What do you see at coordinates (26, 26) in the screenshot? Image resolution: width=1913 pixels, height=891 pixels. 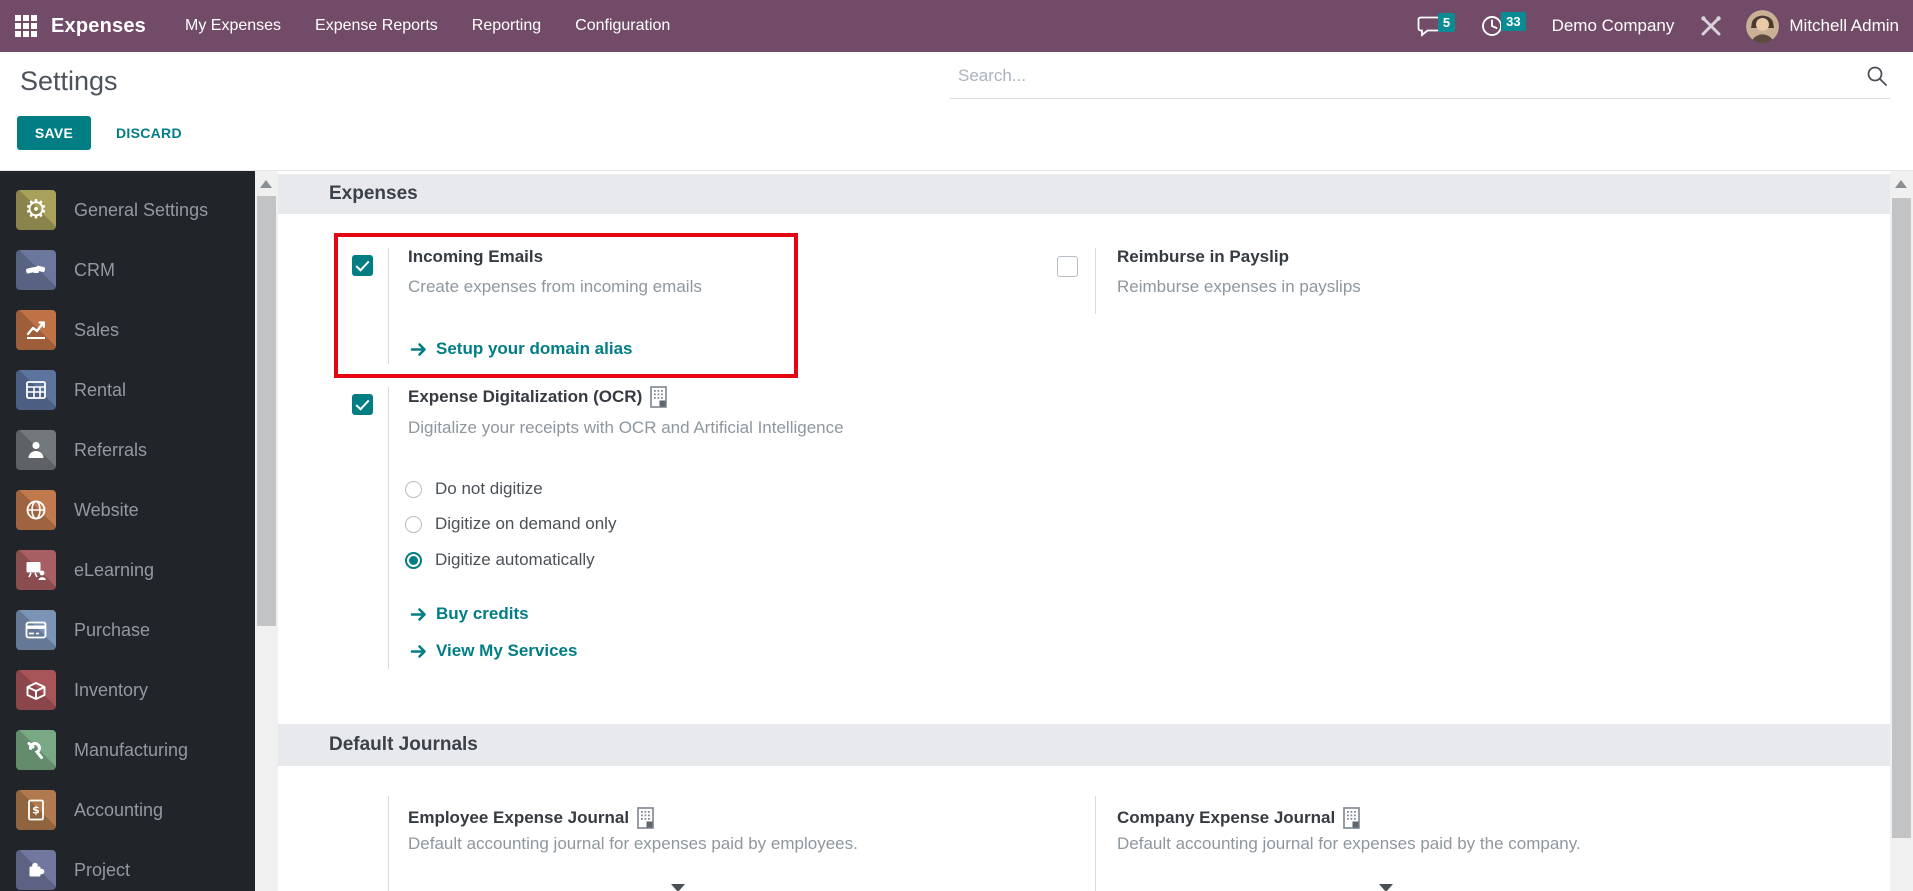 I see `apps-menu-icon` at bounding box center [26, 26].